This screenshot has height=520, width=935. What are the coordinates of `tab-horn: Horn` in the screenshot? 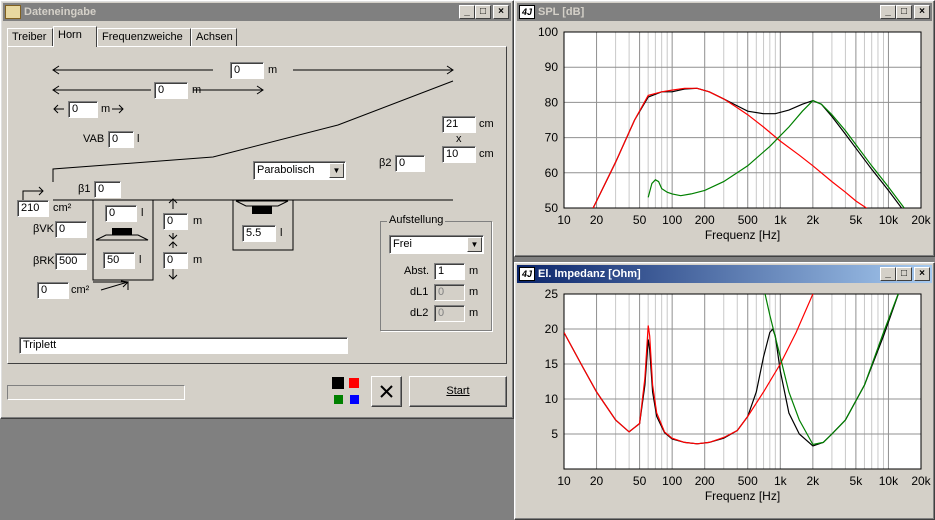 It's located at (75, 36).